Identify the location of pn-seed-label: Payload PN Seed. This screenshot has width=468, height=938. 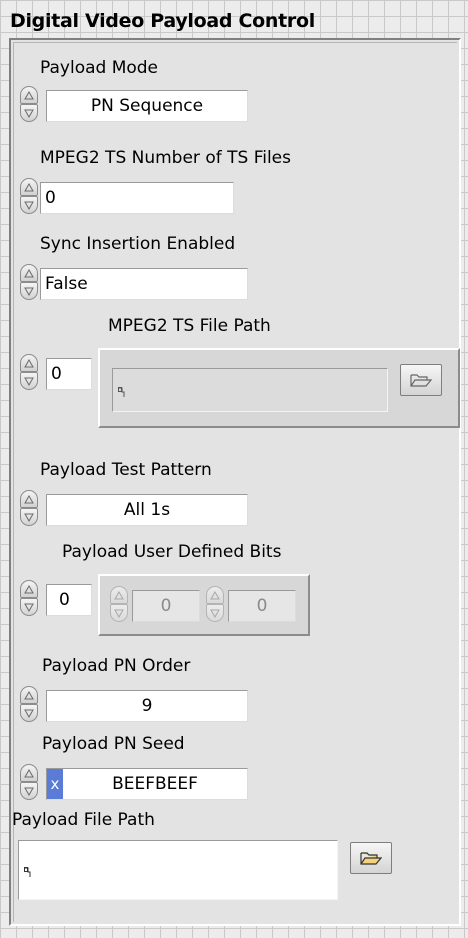
(113, 744).